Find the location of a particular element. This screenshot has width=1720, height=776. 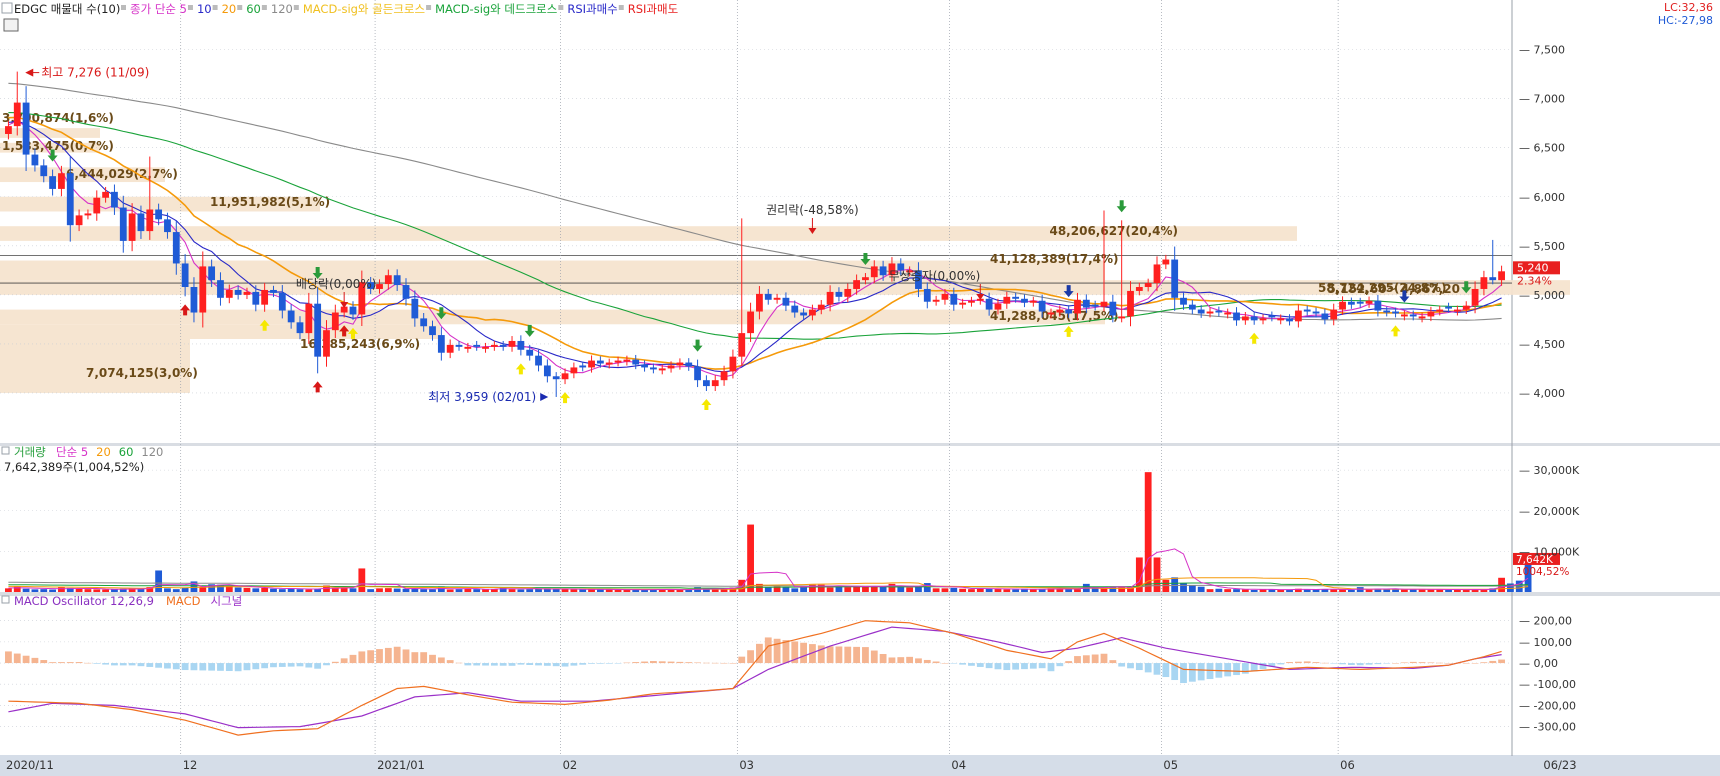

legend-marker is located at coordinates (621, 7).